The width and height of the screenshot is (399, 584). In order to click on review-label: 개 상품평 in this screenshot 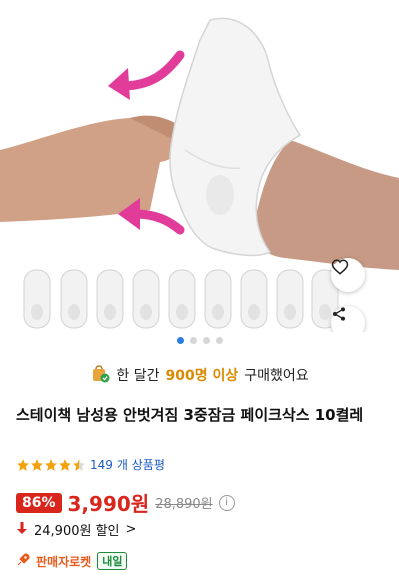, I will do `click(141, 464)`.